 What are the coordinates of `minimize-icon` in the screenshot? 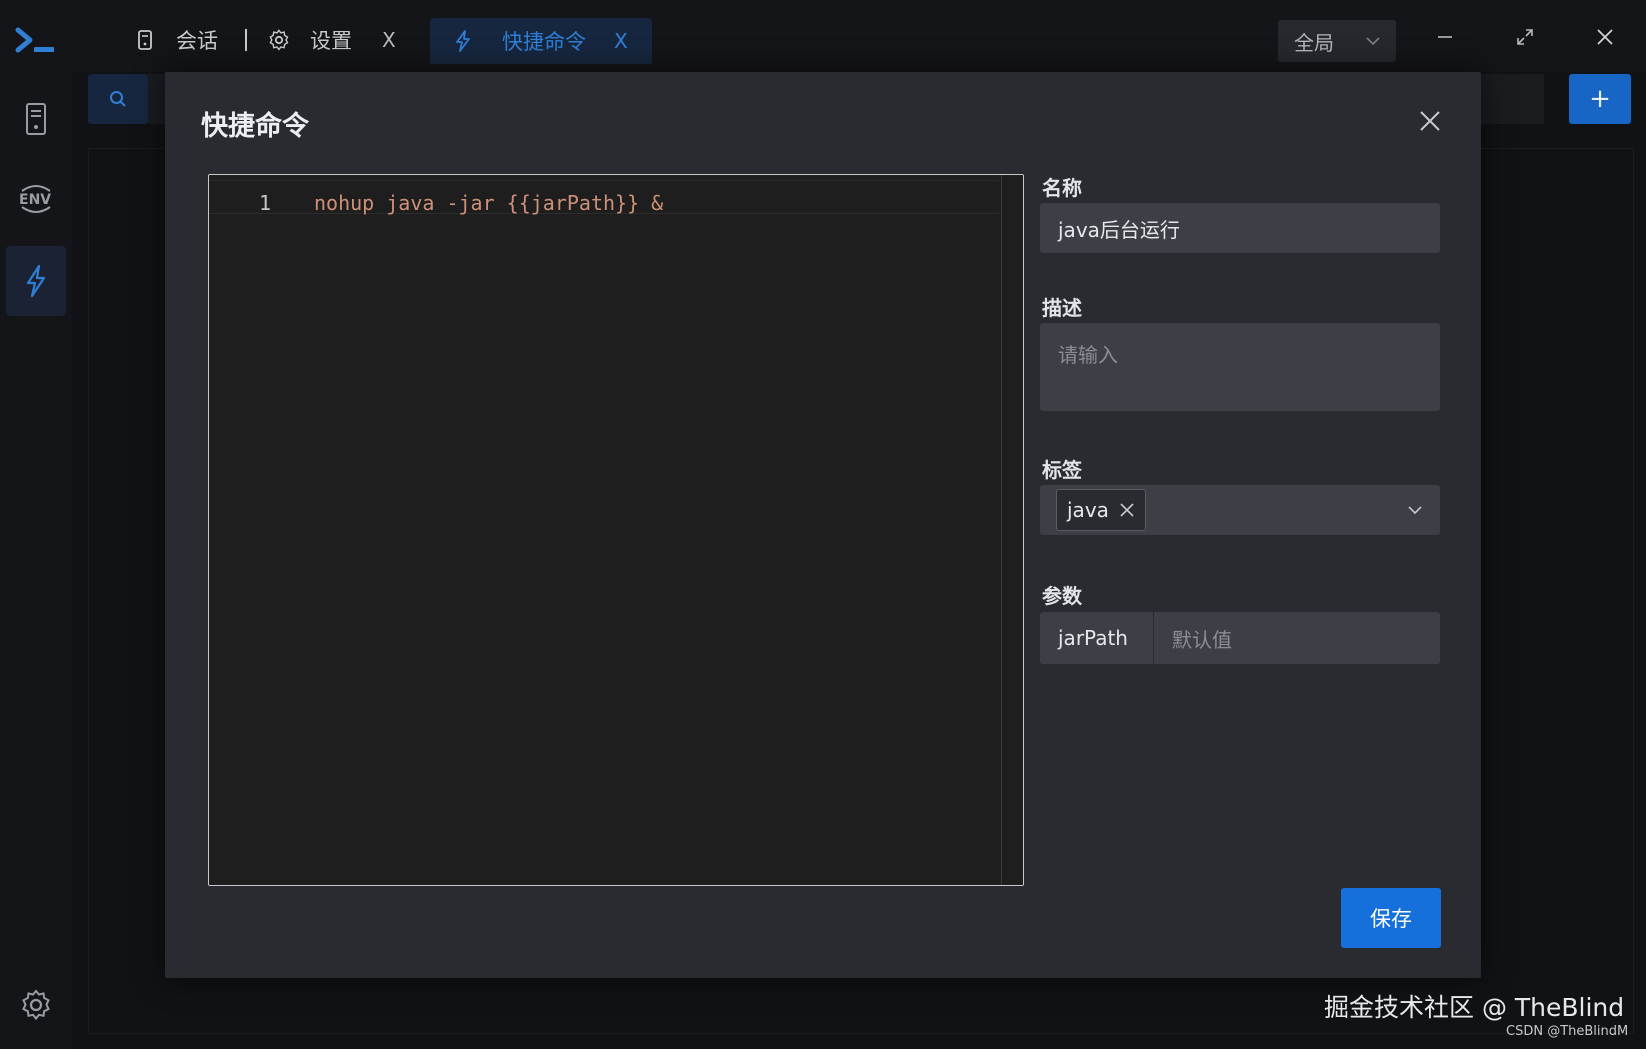 It's located at (1445, 37).